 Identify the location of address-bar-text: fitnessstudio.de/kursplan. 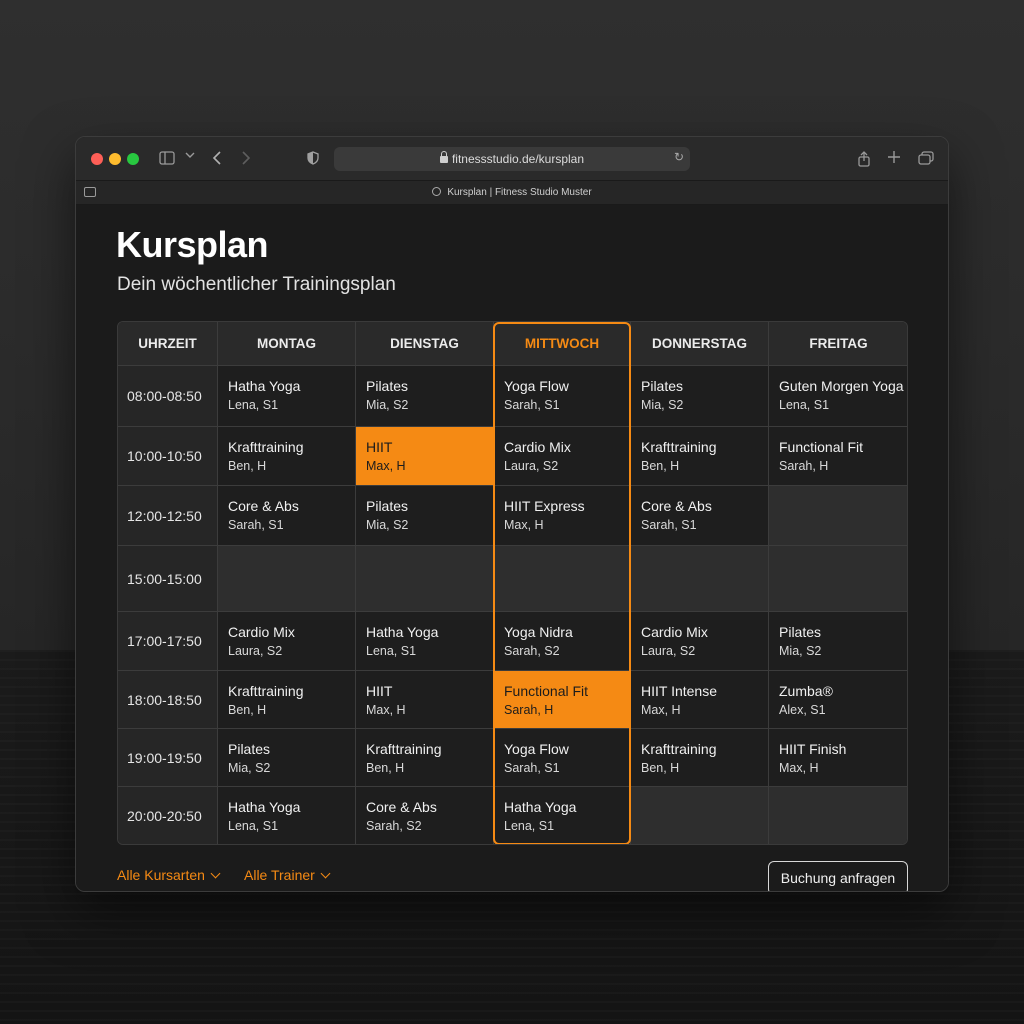
(512, 159).